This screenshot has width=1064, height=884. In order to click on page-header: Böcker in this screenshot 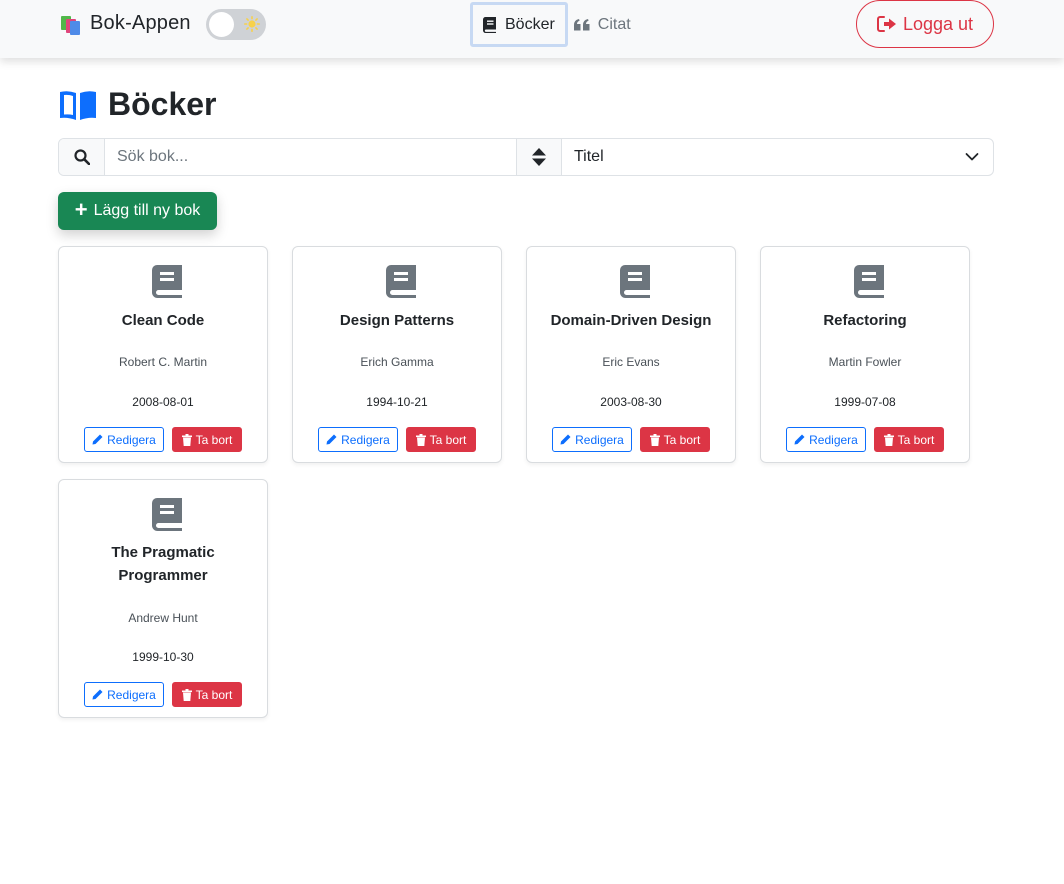, I will do `click(138, 104)`.